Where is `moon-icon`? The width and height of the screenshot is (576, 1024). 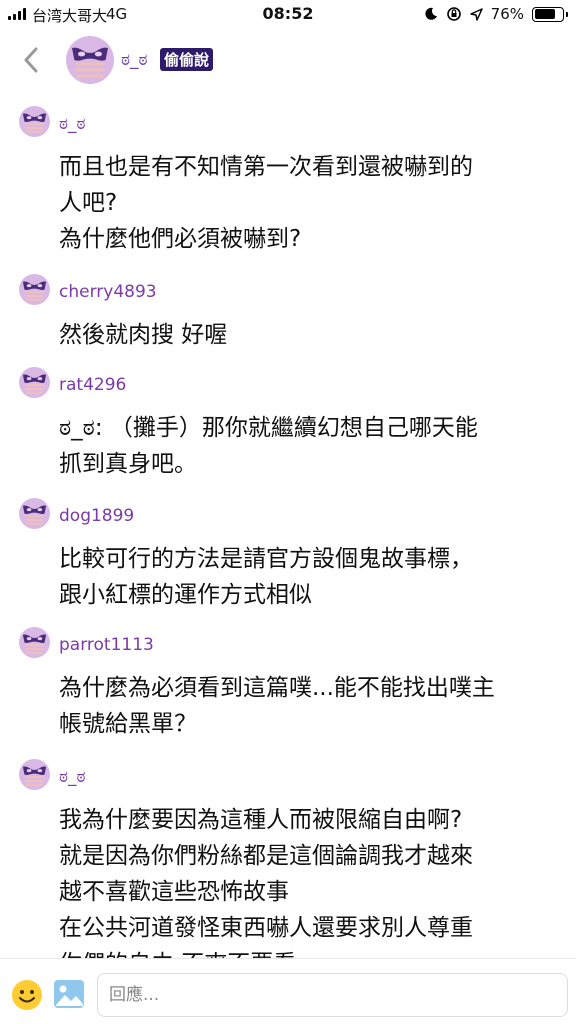
moon-icon is located at coordinates (431, 13).